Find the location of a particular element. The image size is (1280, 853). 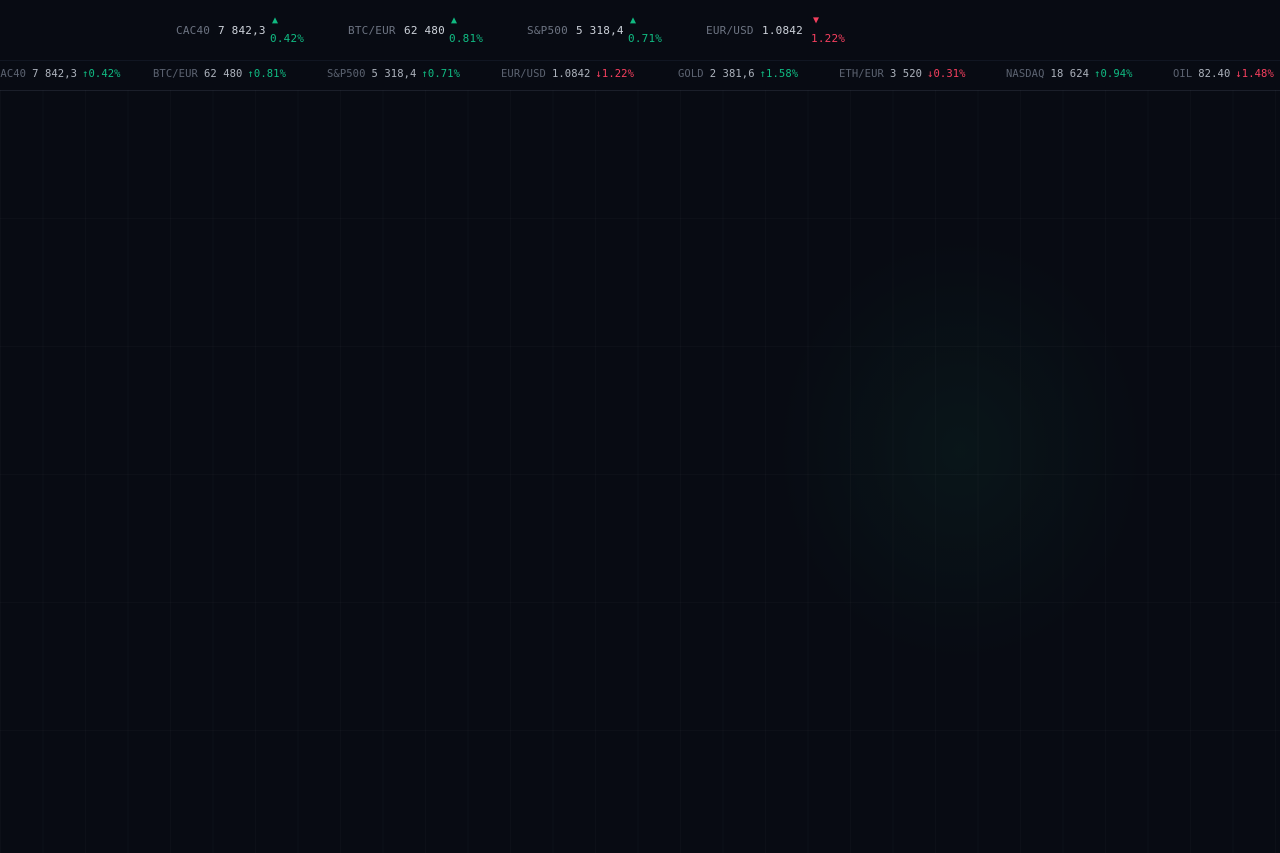

quote-symbol: EUR/USD is located at coordinates (730, 30).